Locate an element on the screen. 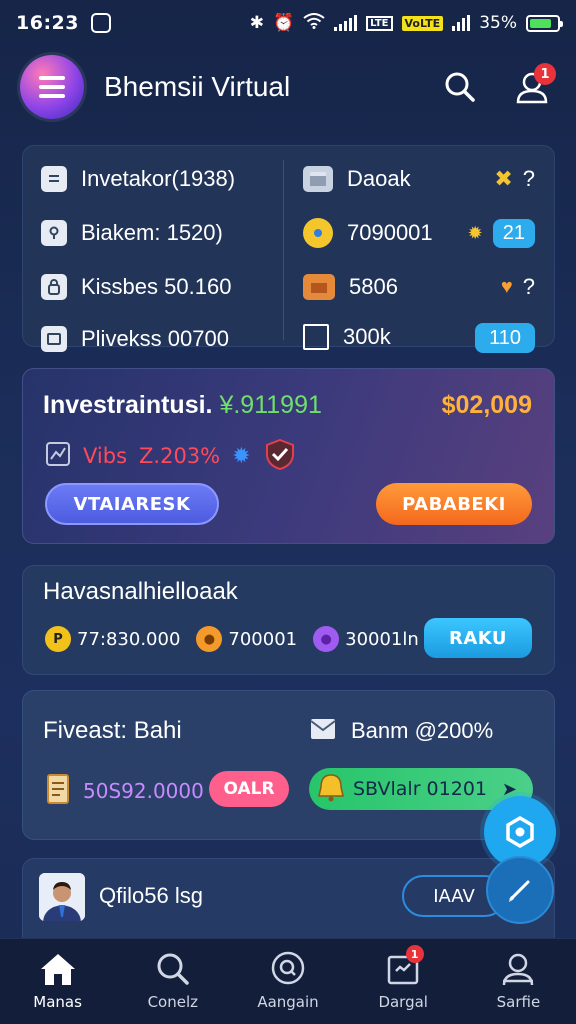 This screenshot has width=576, height=1024. alarm-icon: ⏰ is located at coordinates (283, 23).